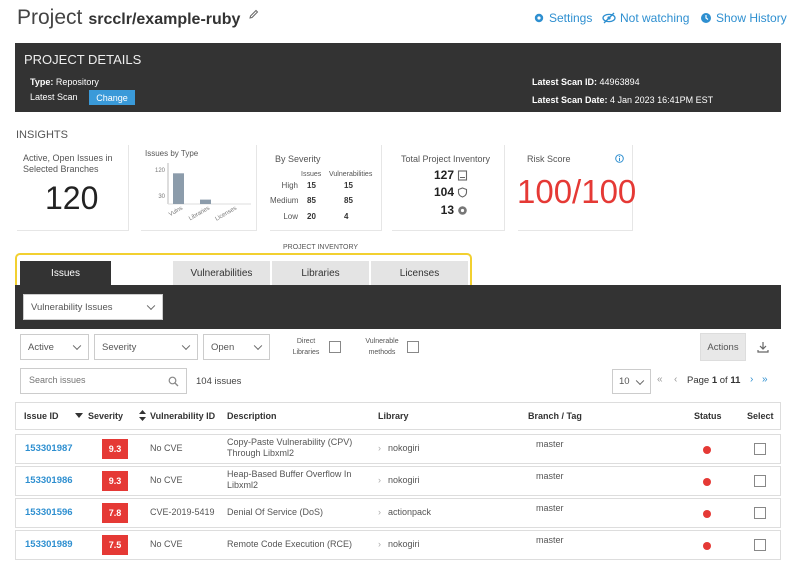  Describe the element at coordinates (115, 449) in the screenshot. I see `severity-badge: 9.3` at that location.